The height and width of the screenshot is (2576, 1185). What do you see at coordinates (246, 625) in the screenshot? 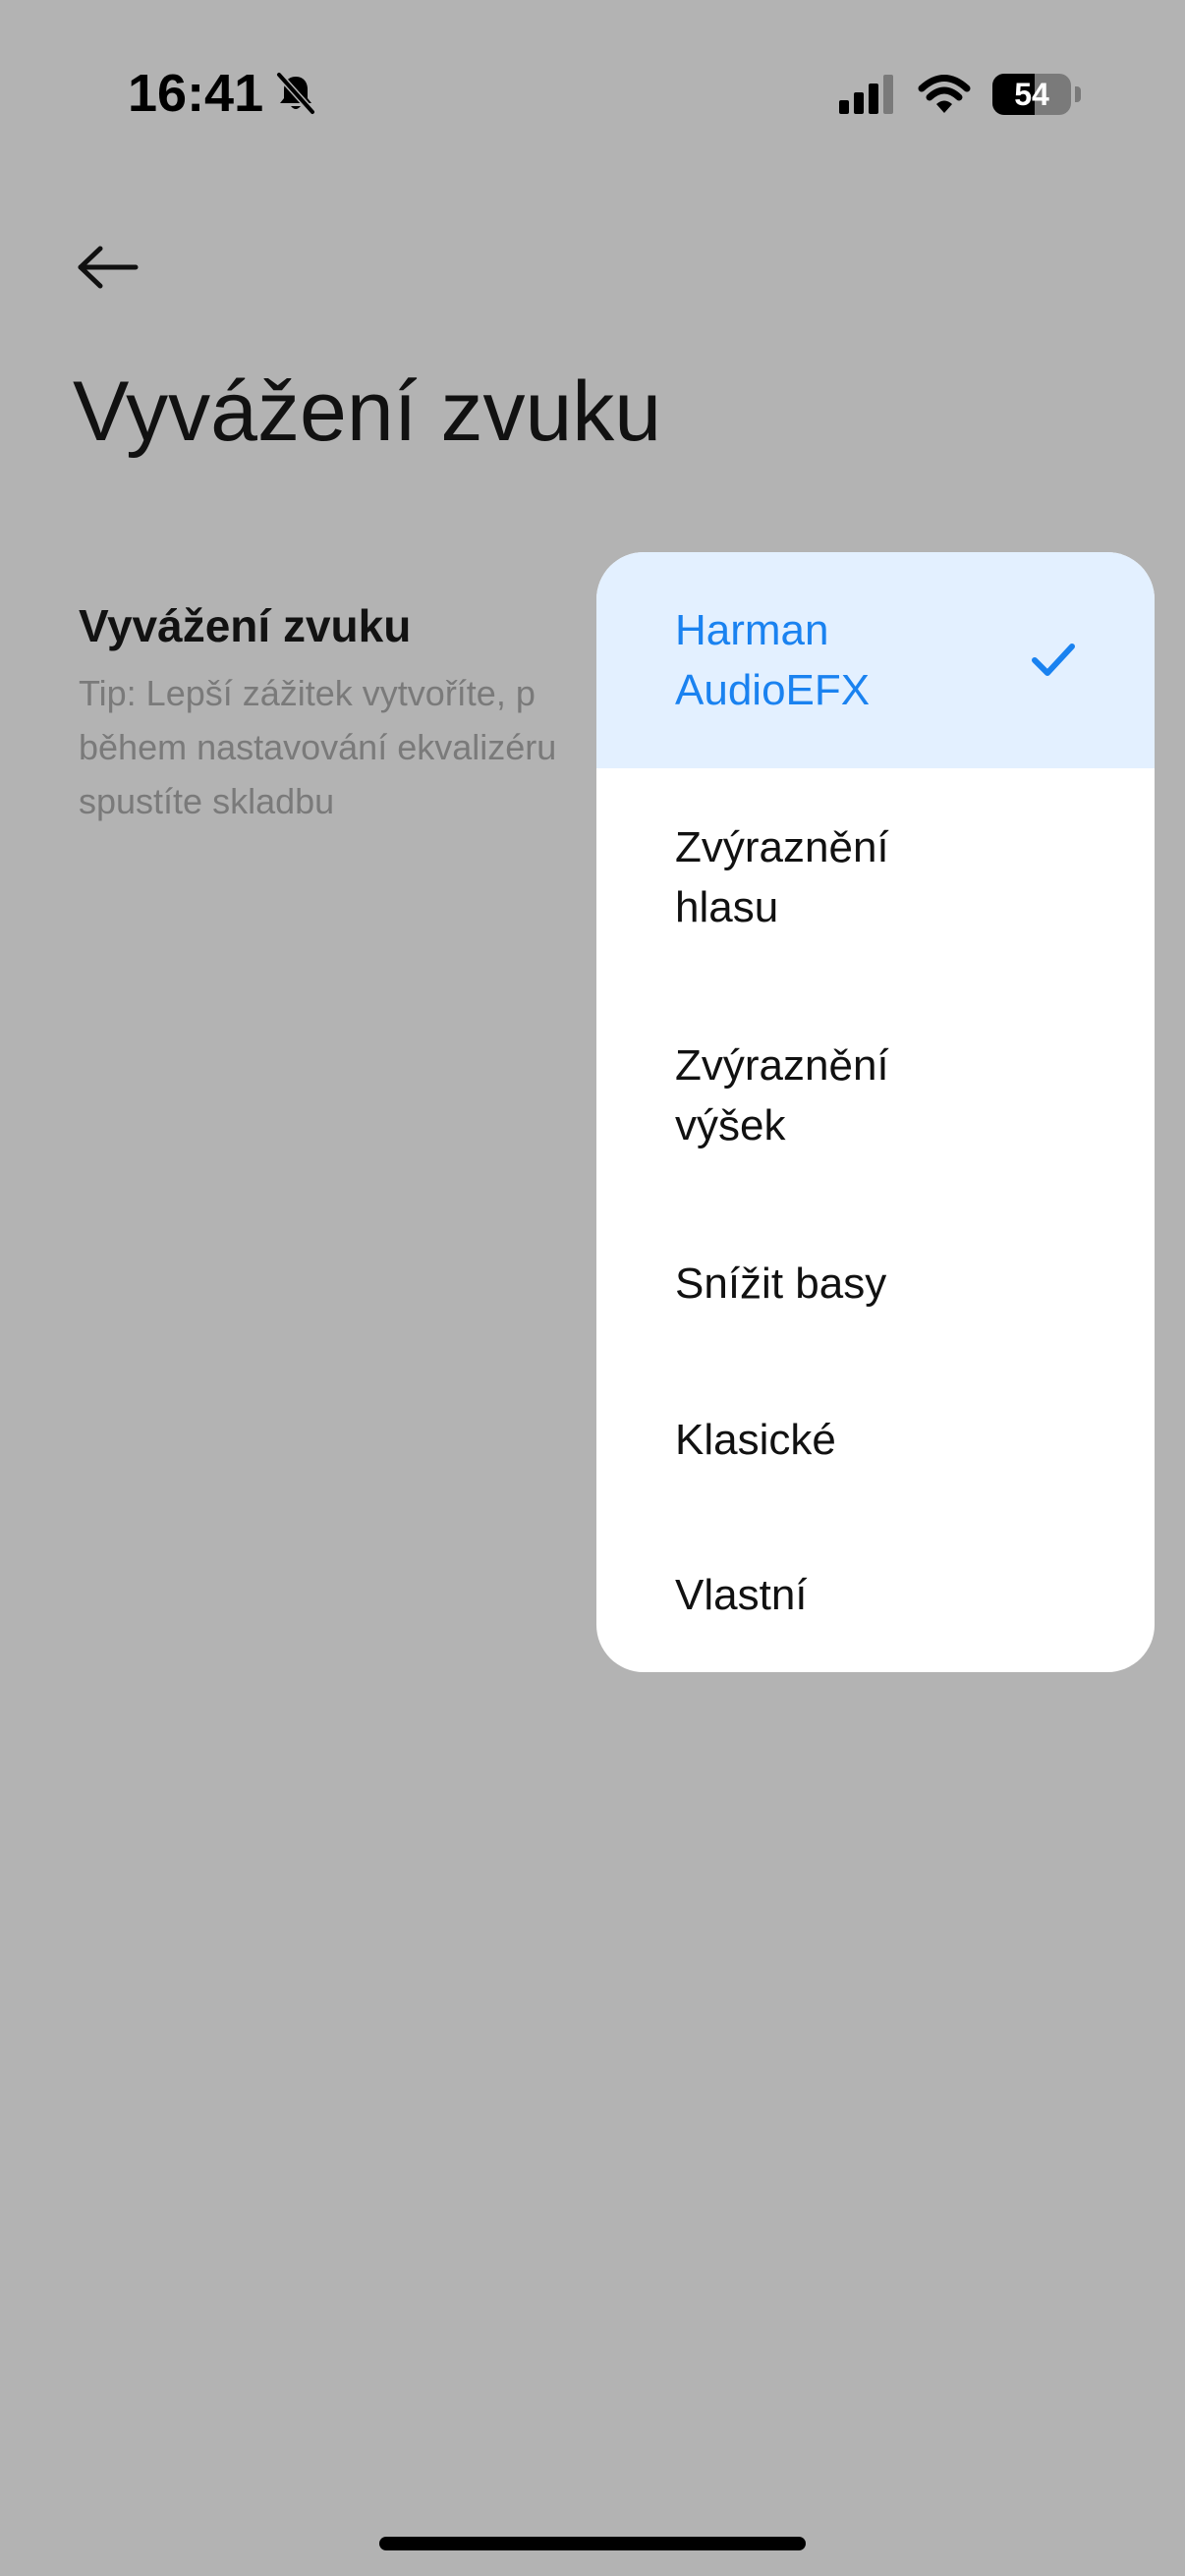
I see `setting-title: Vyvážení zvuku` at bounding box center [246, 625].